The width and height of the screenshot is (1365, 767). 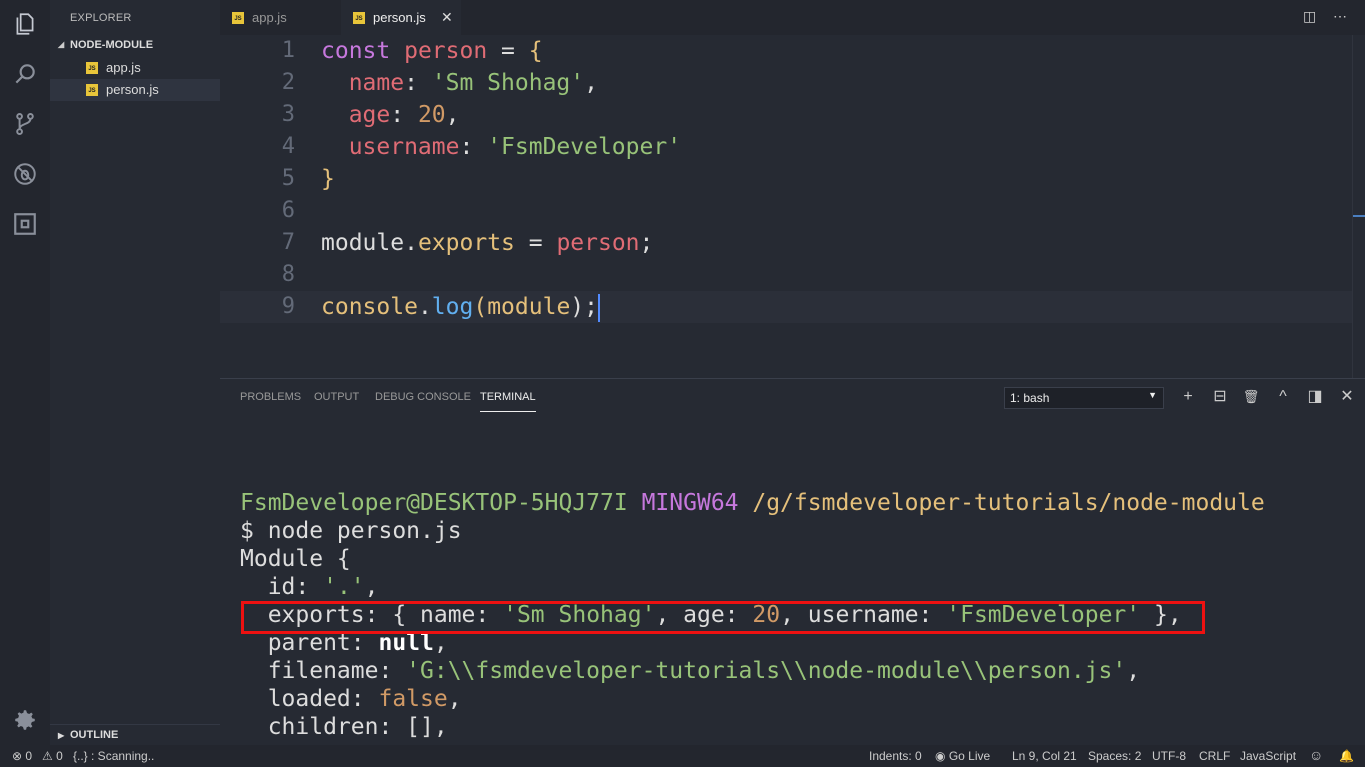 What do you see at coordinates (25, 124) in the screenshot?
I see `source-control-icon` at bounding box center [25, 124].